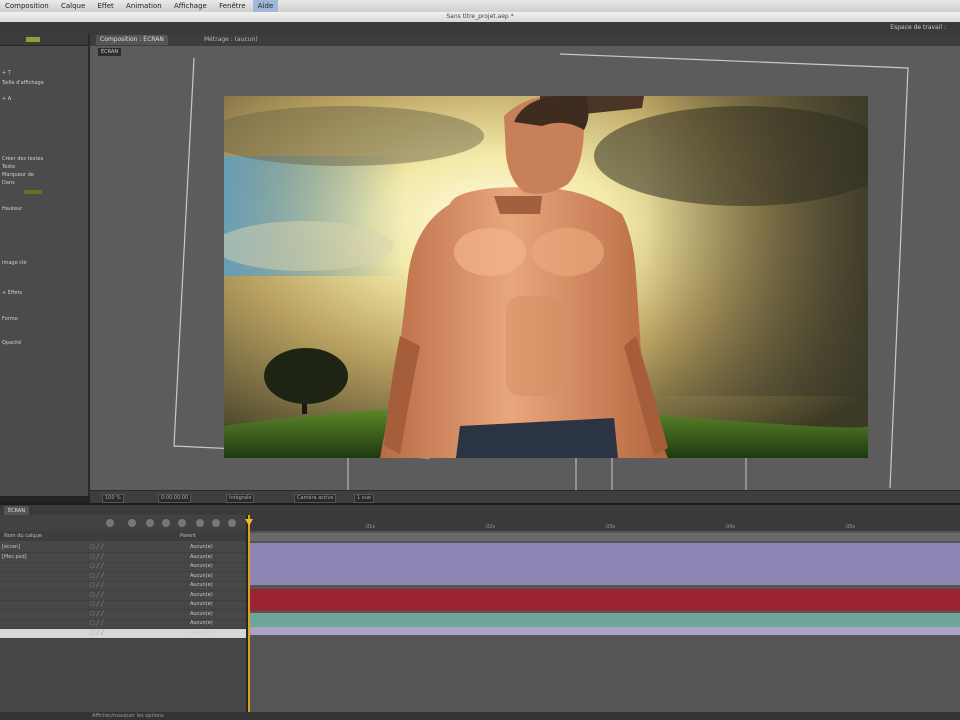 This screenshot has height=720, width=960. Describe the element at coordinates (23, 83) in the screenshot. I see `panel-row: Taille d'affichage` at that location.